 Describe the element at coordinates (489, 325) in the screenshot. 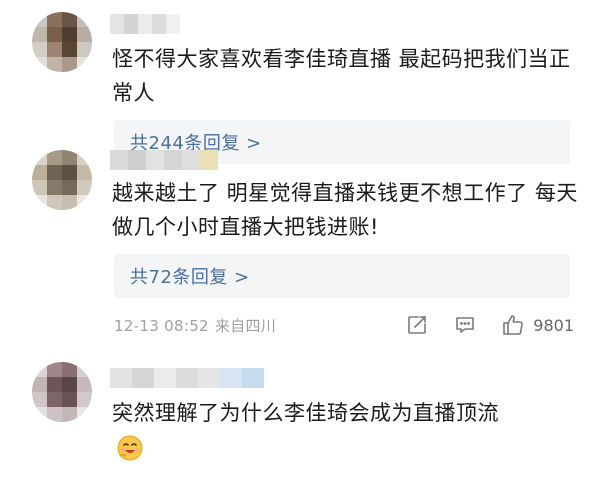

I see `comment-actions: 9801` at that location.